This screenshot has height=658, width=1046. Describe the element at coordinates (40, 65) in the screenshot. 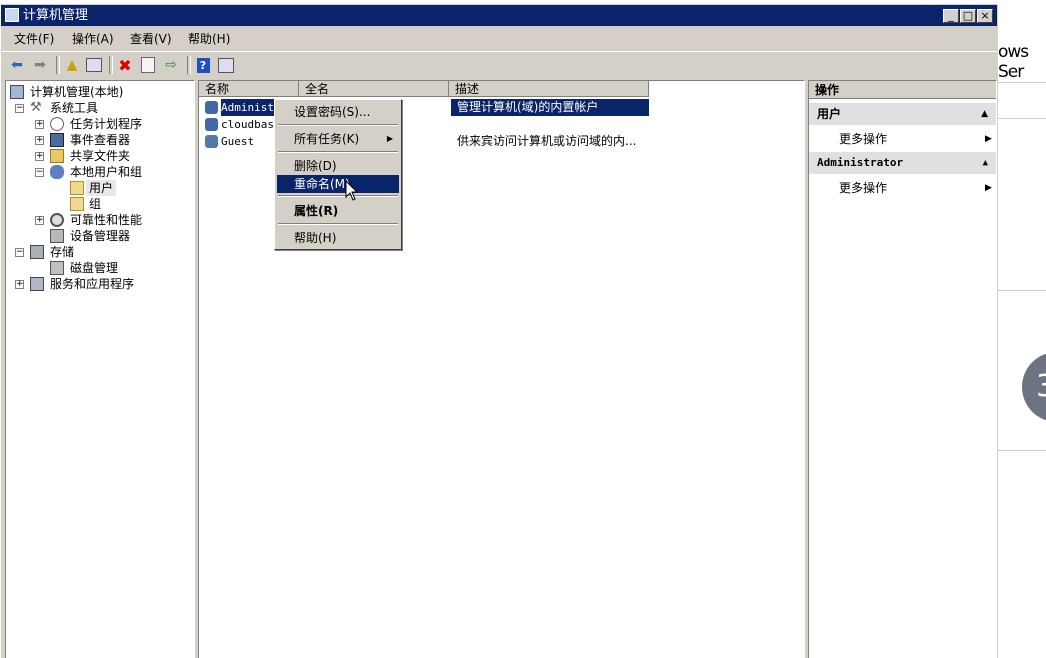

I see `forward-arrow-icon: ➡` at that location.